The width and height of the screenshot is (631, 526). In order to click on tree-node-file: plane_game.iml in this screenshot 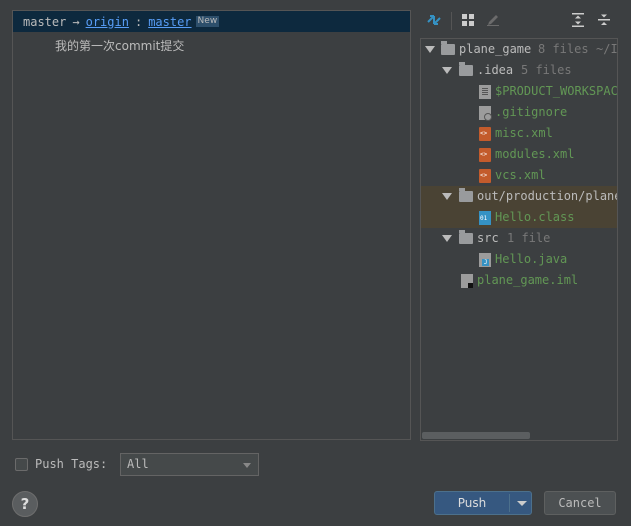, I will do `click(519, 280)`.